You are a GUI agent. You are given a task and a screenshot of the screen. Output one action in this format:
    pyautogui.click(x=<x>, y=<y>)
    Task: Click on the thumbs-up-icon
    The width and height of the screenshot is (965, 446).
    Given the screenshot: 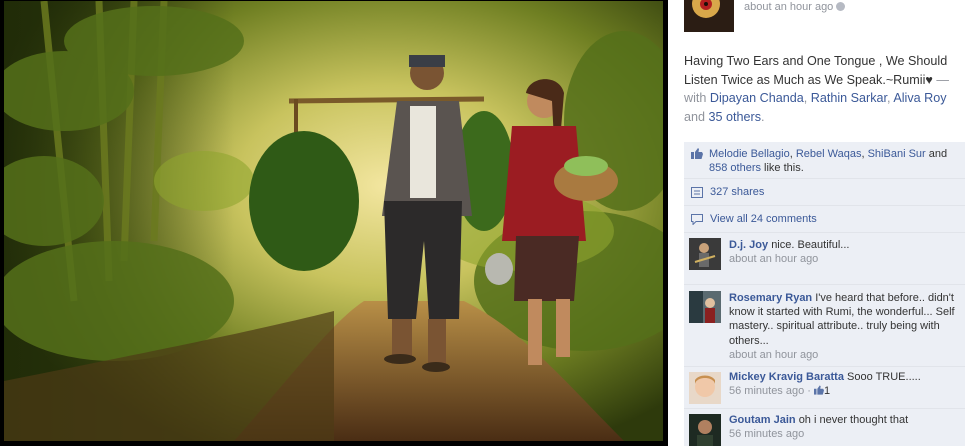 What is the action you would take?
    pyautogui.click(x=697, y=153)
    